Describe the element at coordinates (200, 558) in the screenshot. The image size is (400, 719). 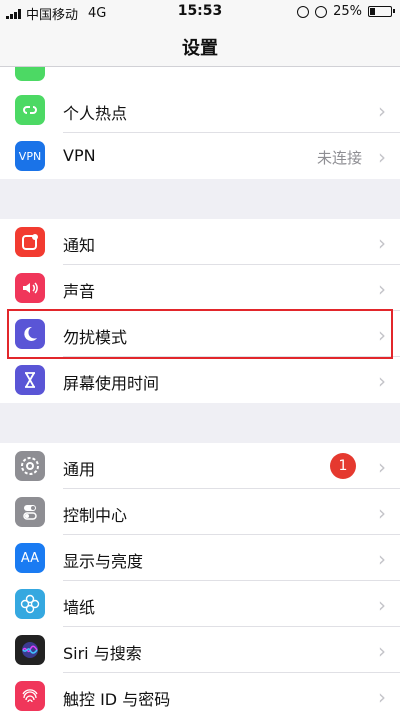
I see `settings-row-display: AA 显示与亮度 ›` at that location.